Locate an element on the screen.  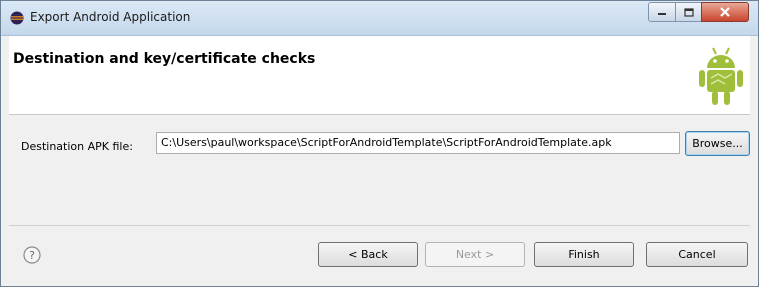
destination-apk-label: Destination APK file: is located at coordinates (77, 146).